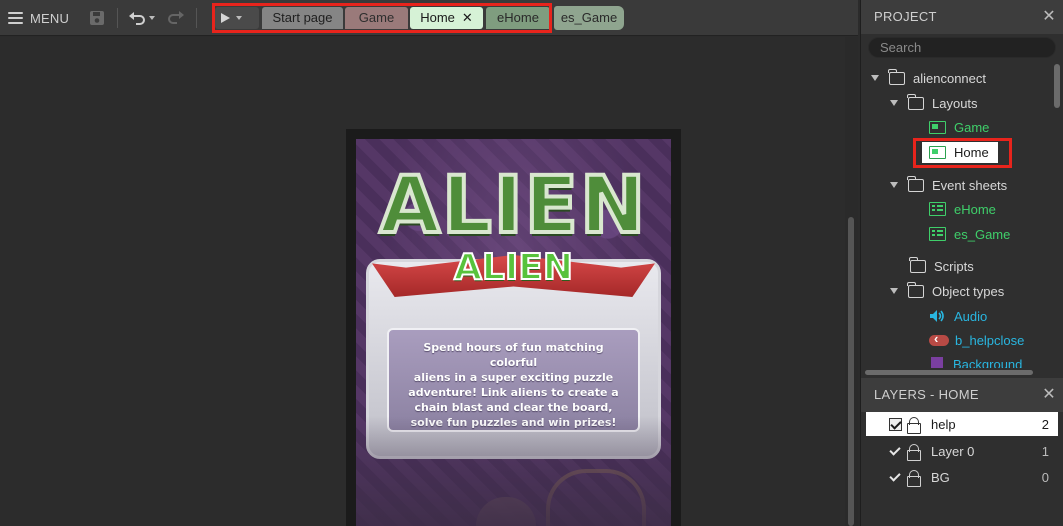  Describe the element at coordinates (982, 234) in the screenshot. I see `tree-label: es_Game` at that location.